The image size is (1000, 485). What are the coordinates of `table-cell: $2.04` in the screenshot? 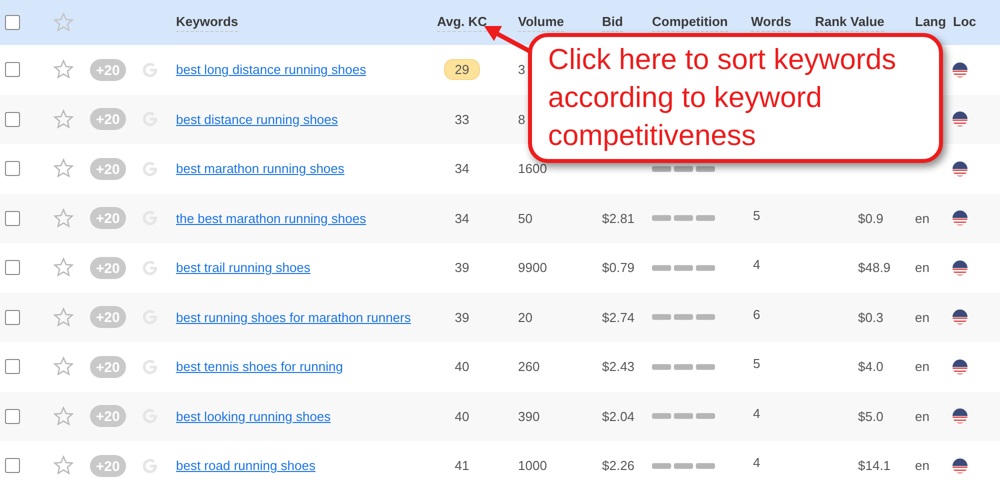 It's located at (618, 416).